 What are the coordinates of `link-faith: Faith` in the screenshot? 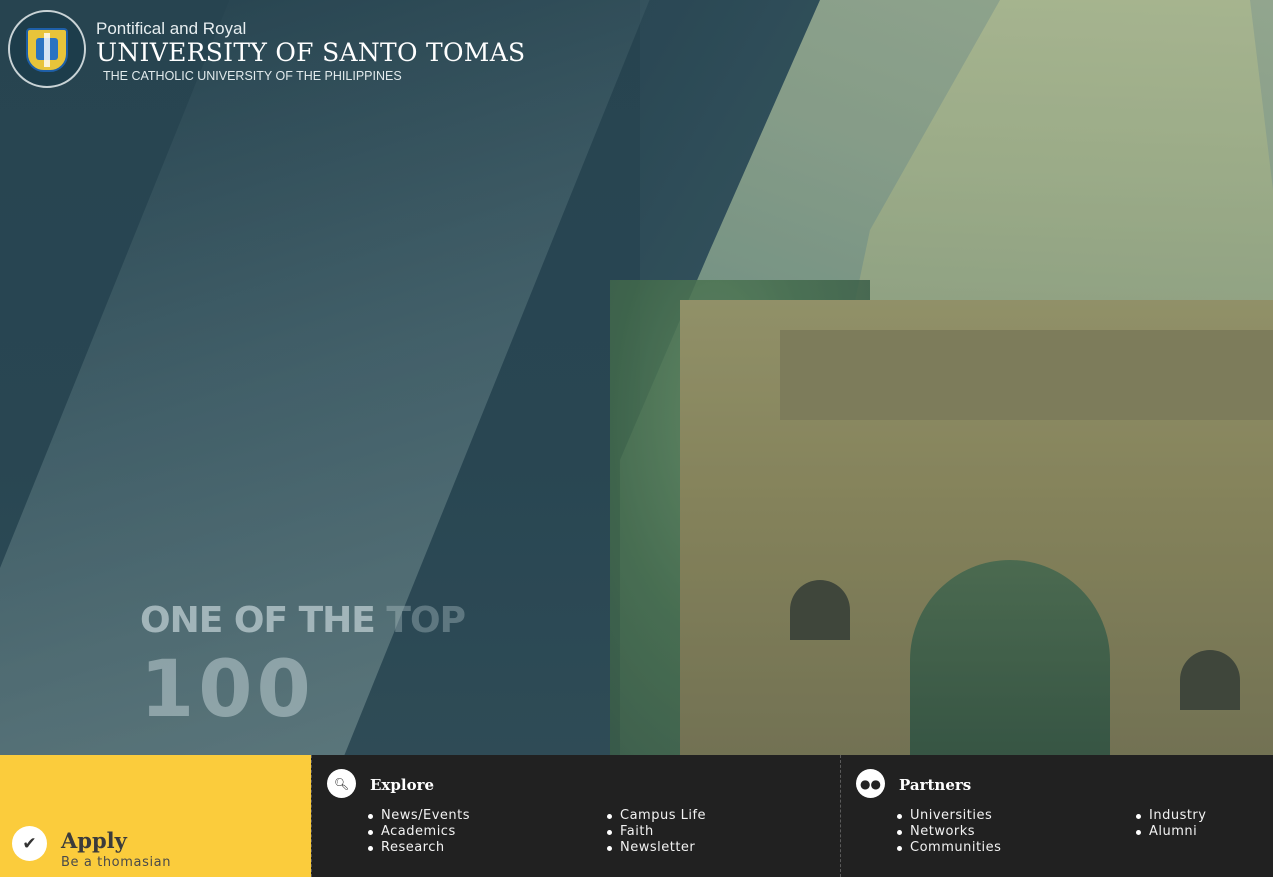 It's located at (656, 832).